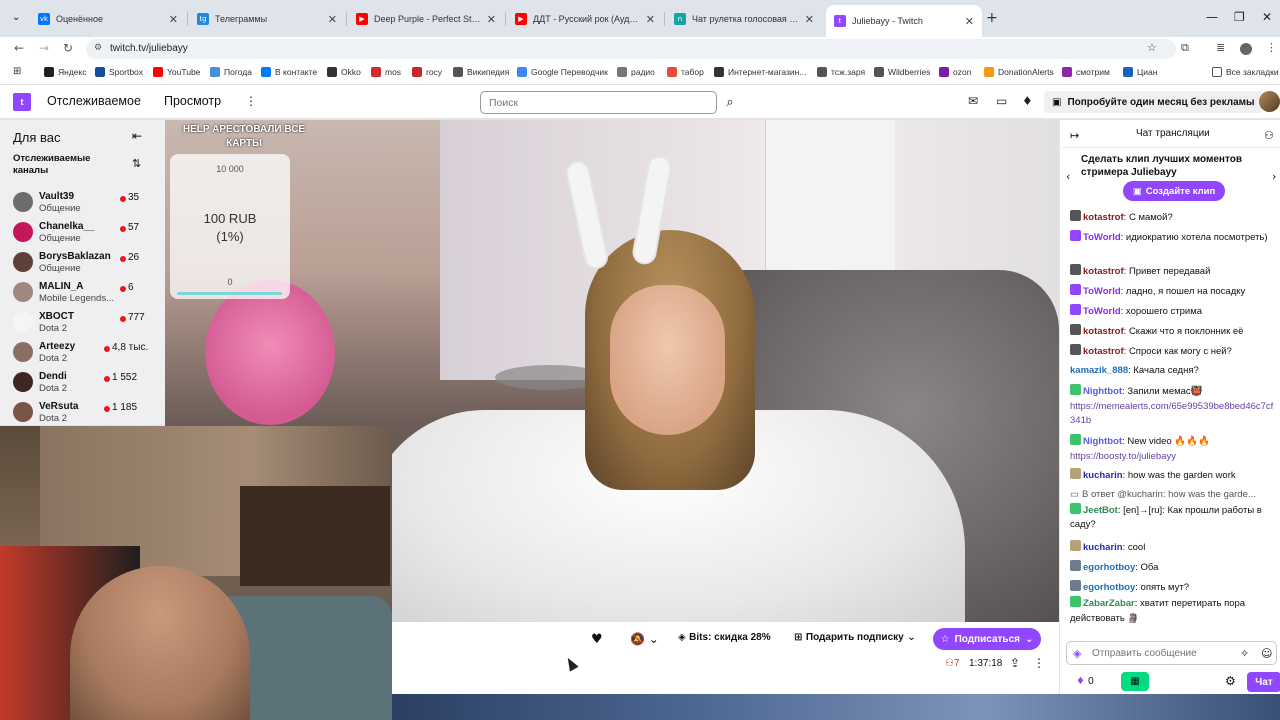 Image resolution: width=1280 pixels, height=720 pixels. I want to click on sidebar-channel: Arteezy Dota 2 4,8 тыс., so click(82, 353).